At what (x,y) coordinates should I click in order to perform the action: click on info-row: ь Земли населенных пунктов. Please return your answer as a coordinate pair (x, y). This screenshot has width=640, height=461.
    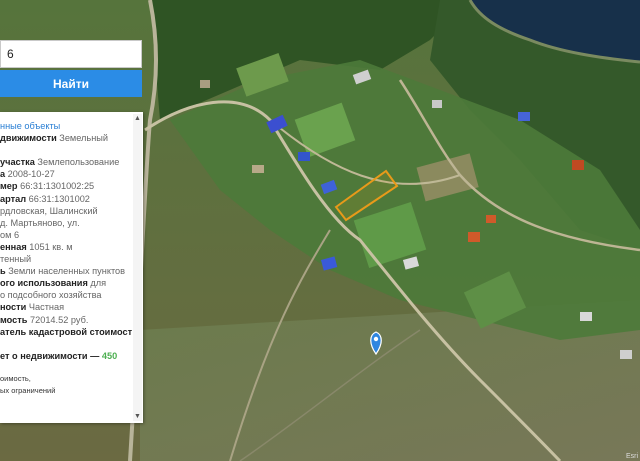
    Looking at the image, I should click on (66, 271).